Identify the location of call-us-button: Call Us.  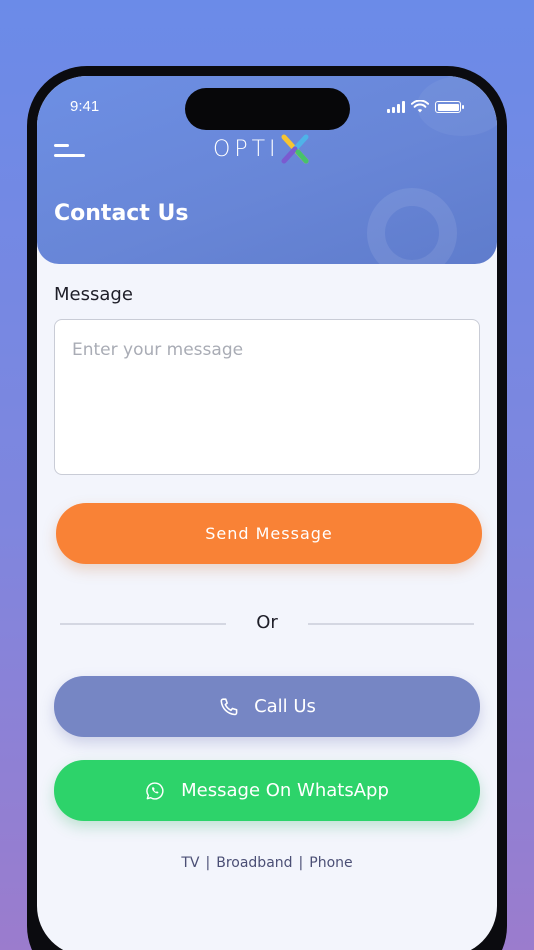
(267, 706).